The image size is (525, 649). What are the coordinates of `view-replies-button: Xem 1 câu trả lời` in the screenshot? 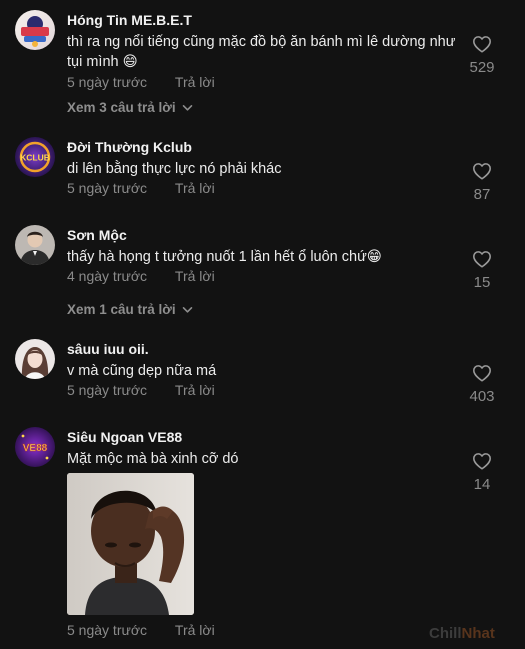 It's located at (130, 309).